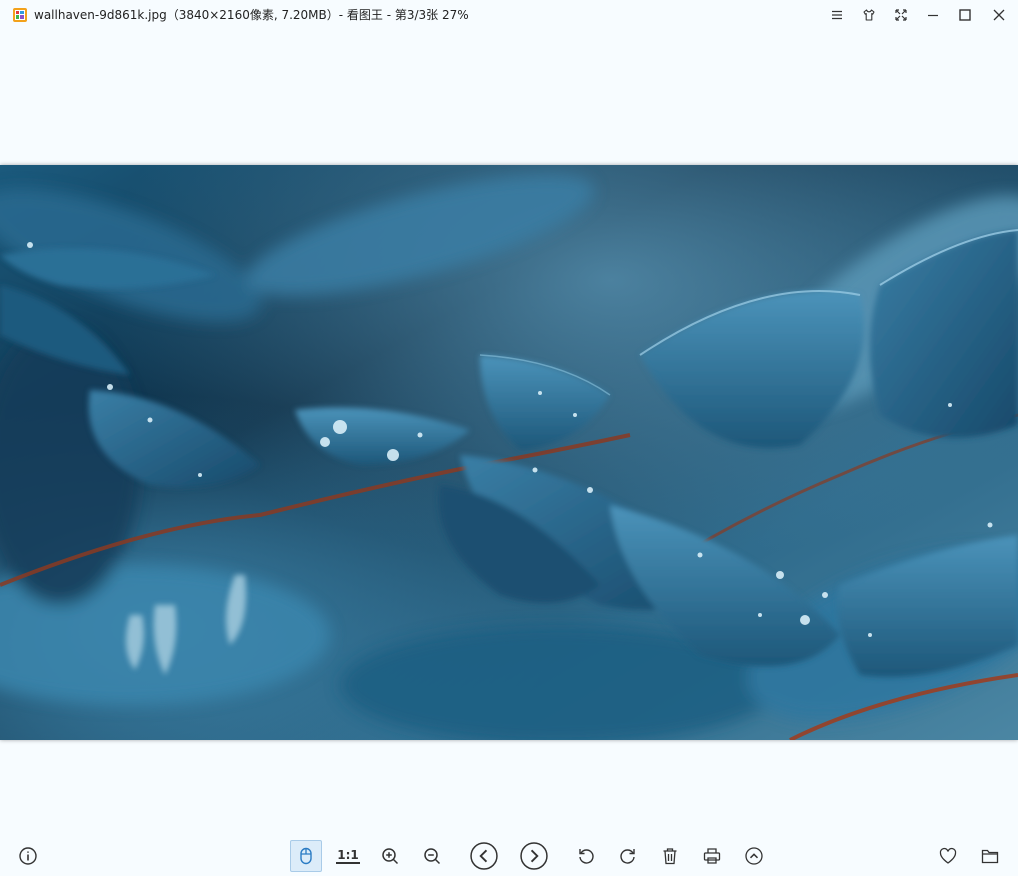  What do you see at coordinates (20, 15) in the screenshot?
I see `app-logo-icon` at bounding box center [20, 15].